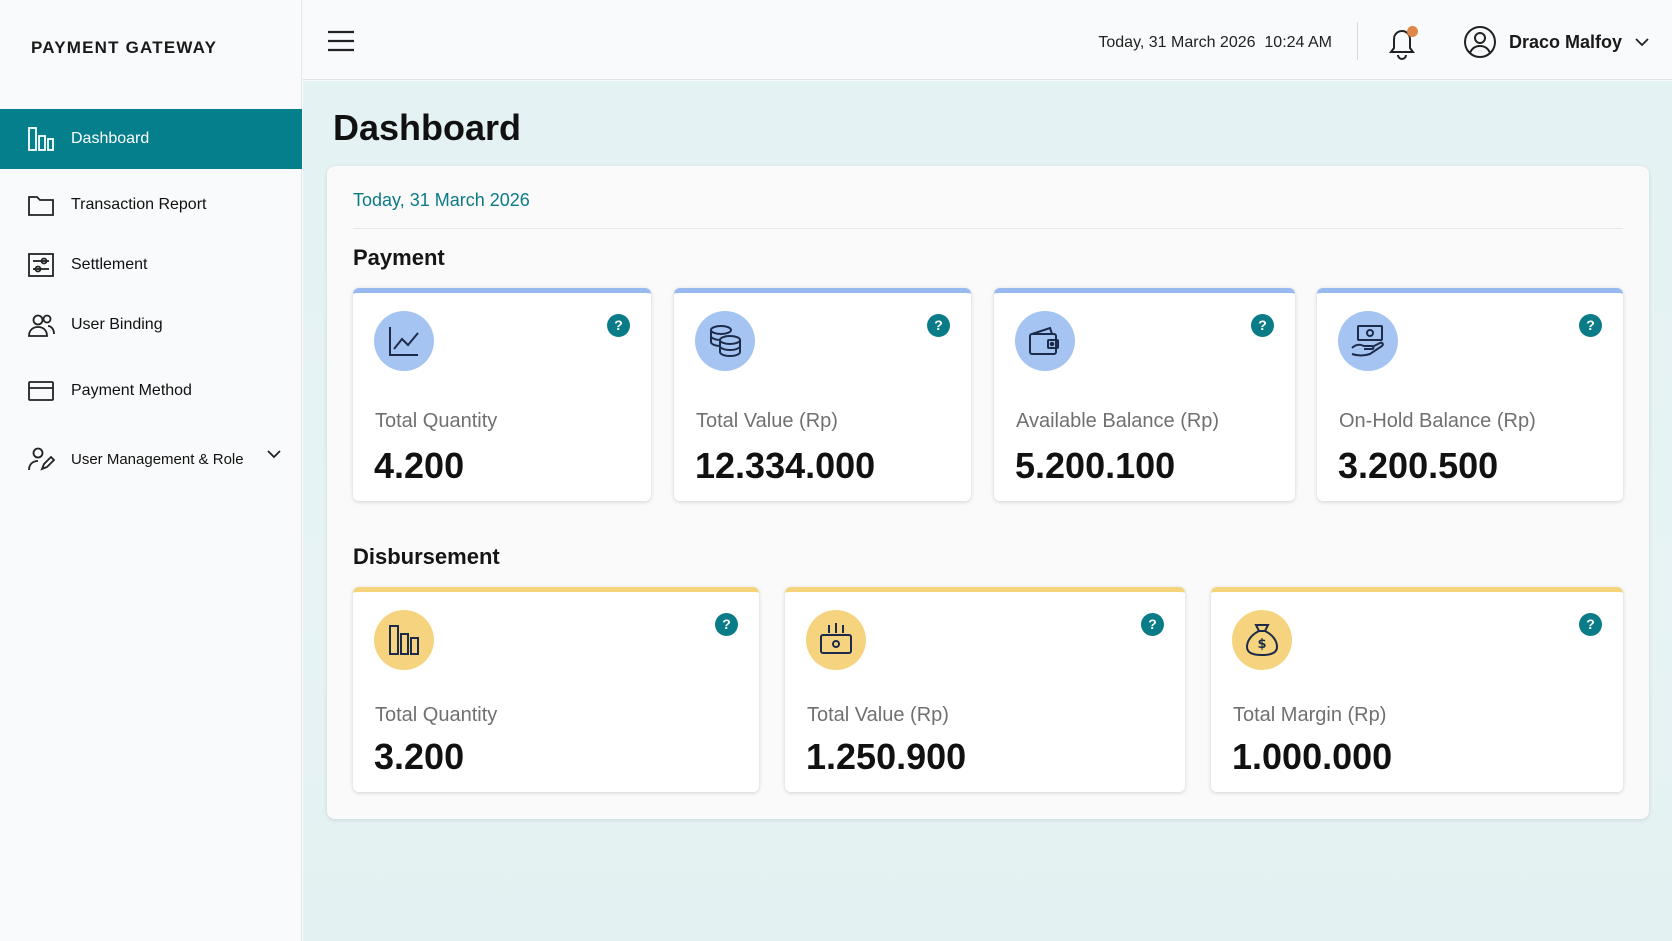  What do you see at coordinates (41, 265) in the screenshot?
I see `sliders-icon` at bounding box center [41, 265].